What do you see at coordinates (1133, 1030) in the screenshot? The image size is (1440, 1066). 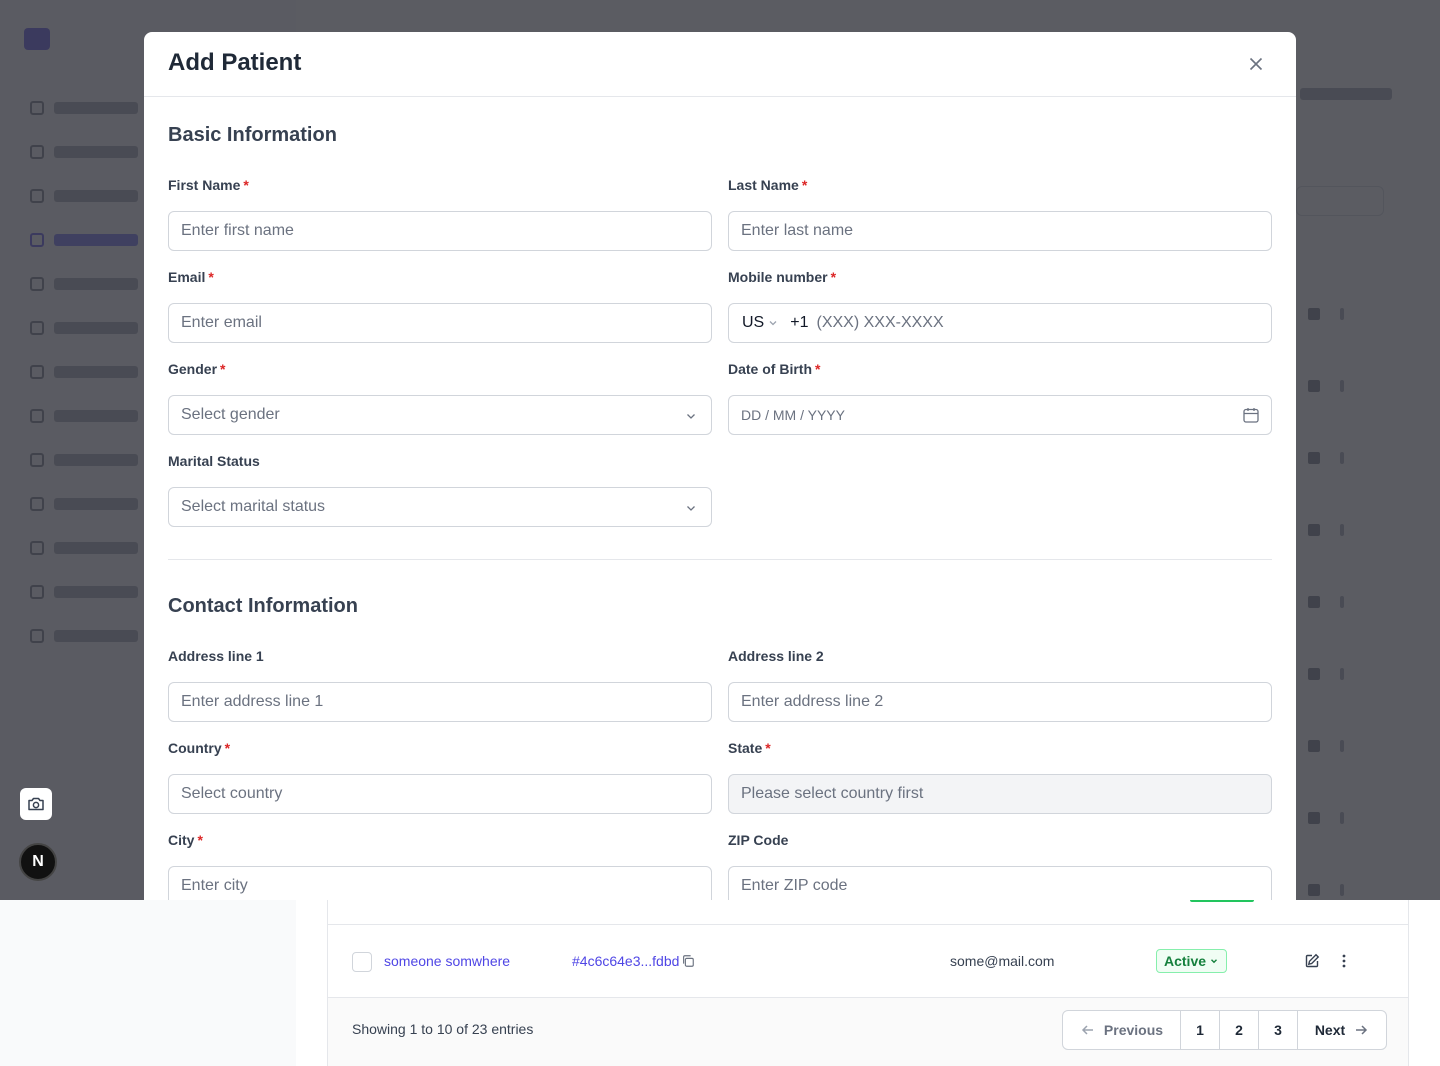 I see `previous-label: Previous` at bounding box center [1133, 1030].